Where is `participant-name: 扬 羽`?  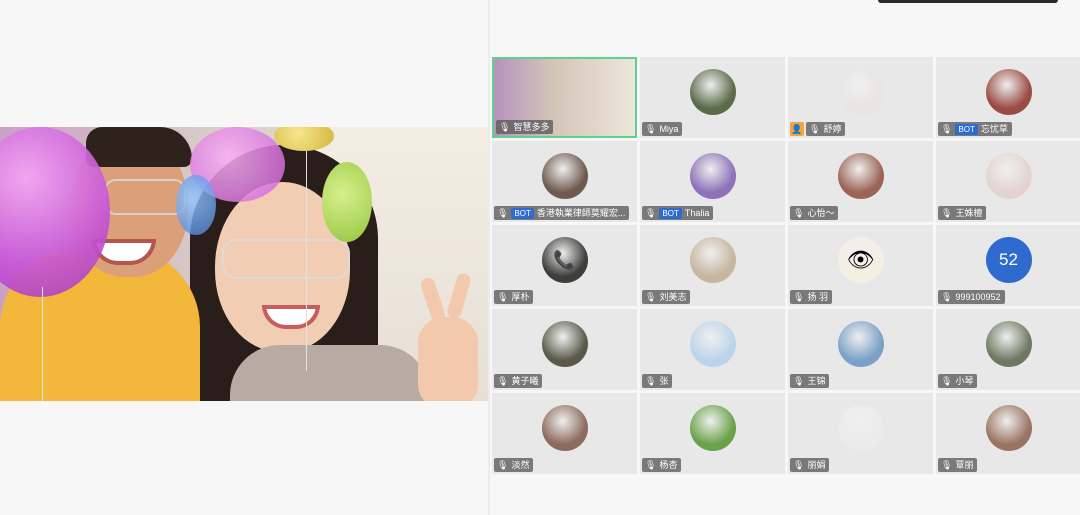 participant-name: 扬 羽 is located at coordinates (817, 297).